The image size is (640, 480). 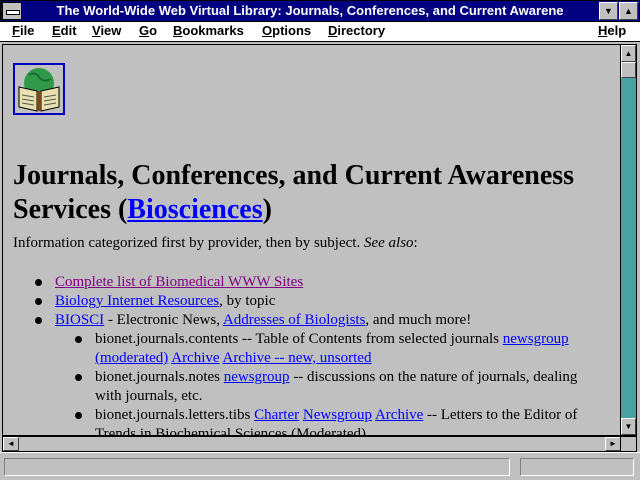 I want to click on horizontal-scrollbar: ◄ ►, so click(x=312, y=444).